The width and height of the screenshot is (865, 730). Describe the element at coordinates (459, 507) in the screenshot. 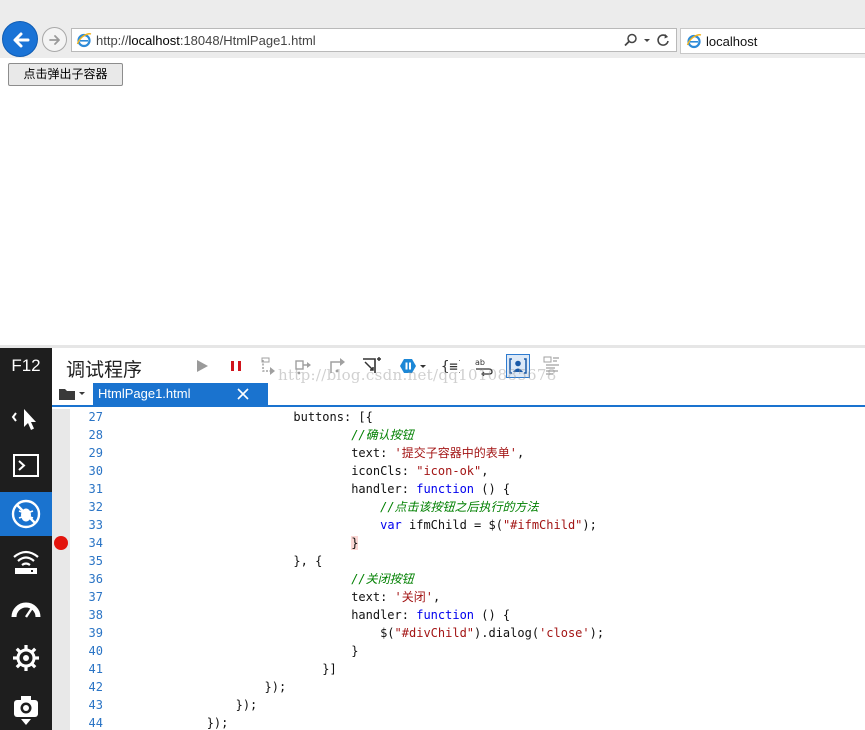

I see `code-token: //点击该按钮之后执行的方法` at that location.